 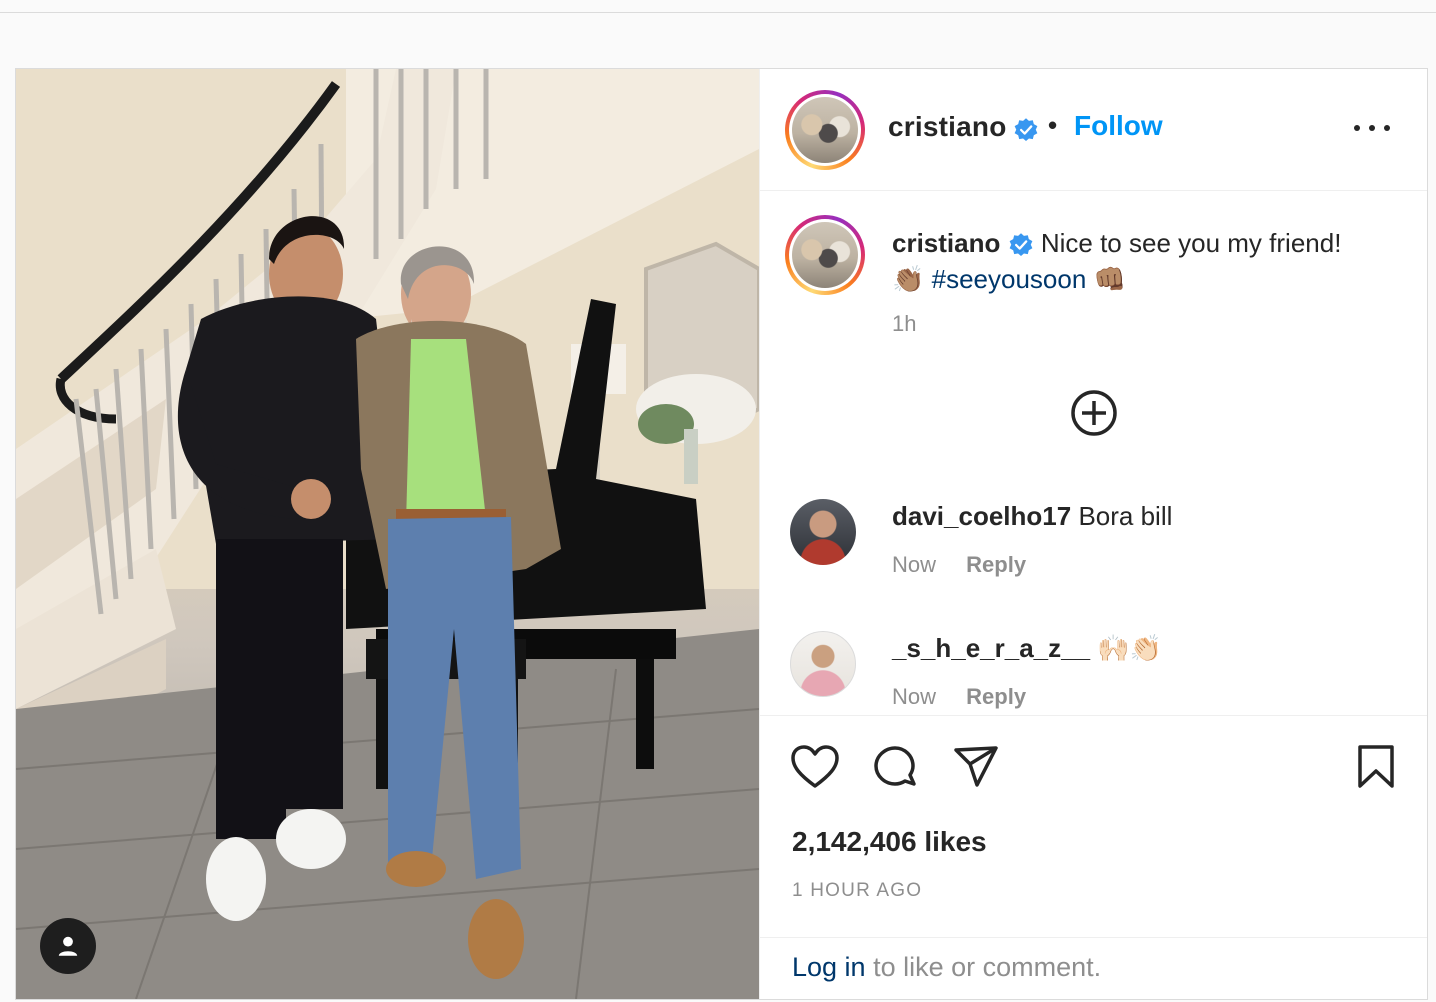 What do you see at coordinates (825, 255) in the screenshot?
I see `caption-avatar` at bounding box center [825, 255].